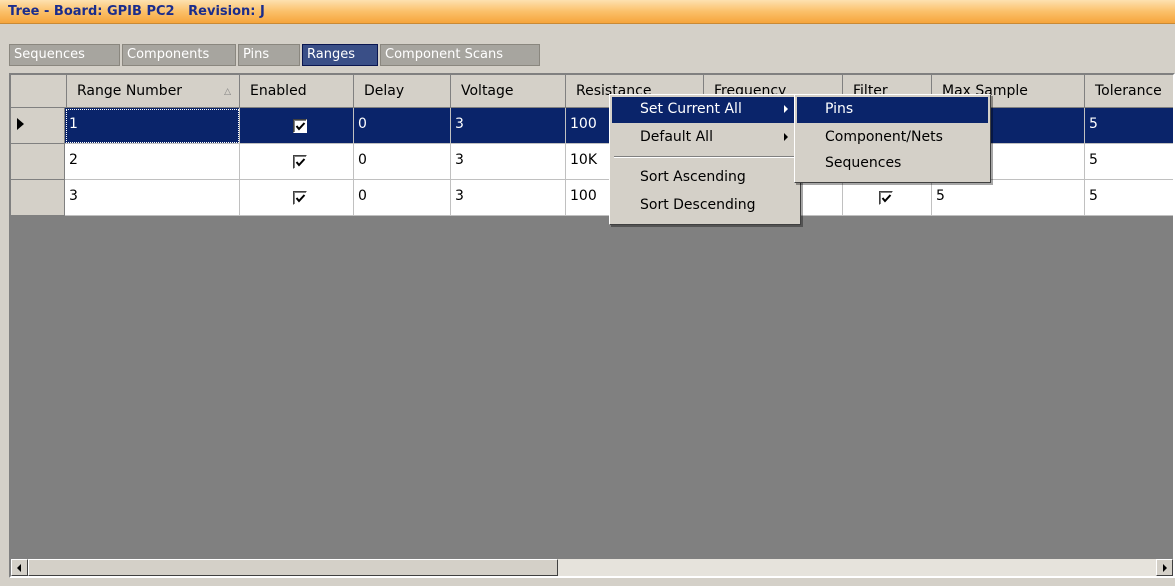  I want to click on submenu: Pins Component/Nets Sequences, so click(892, 138).